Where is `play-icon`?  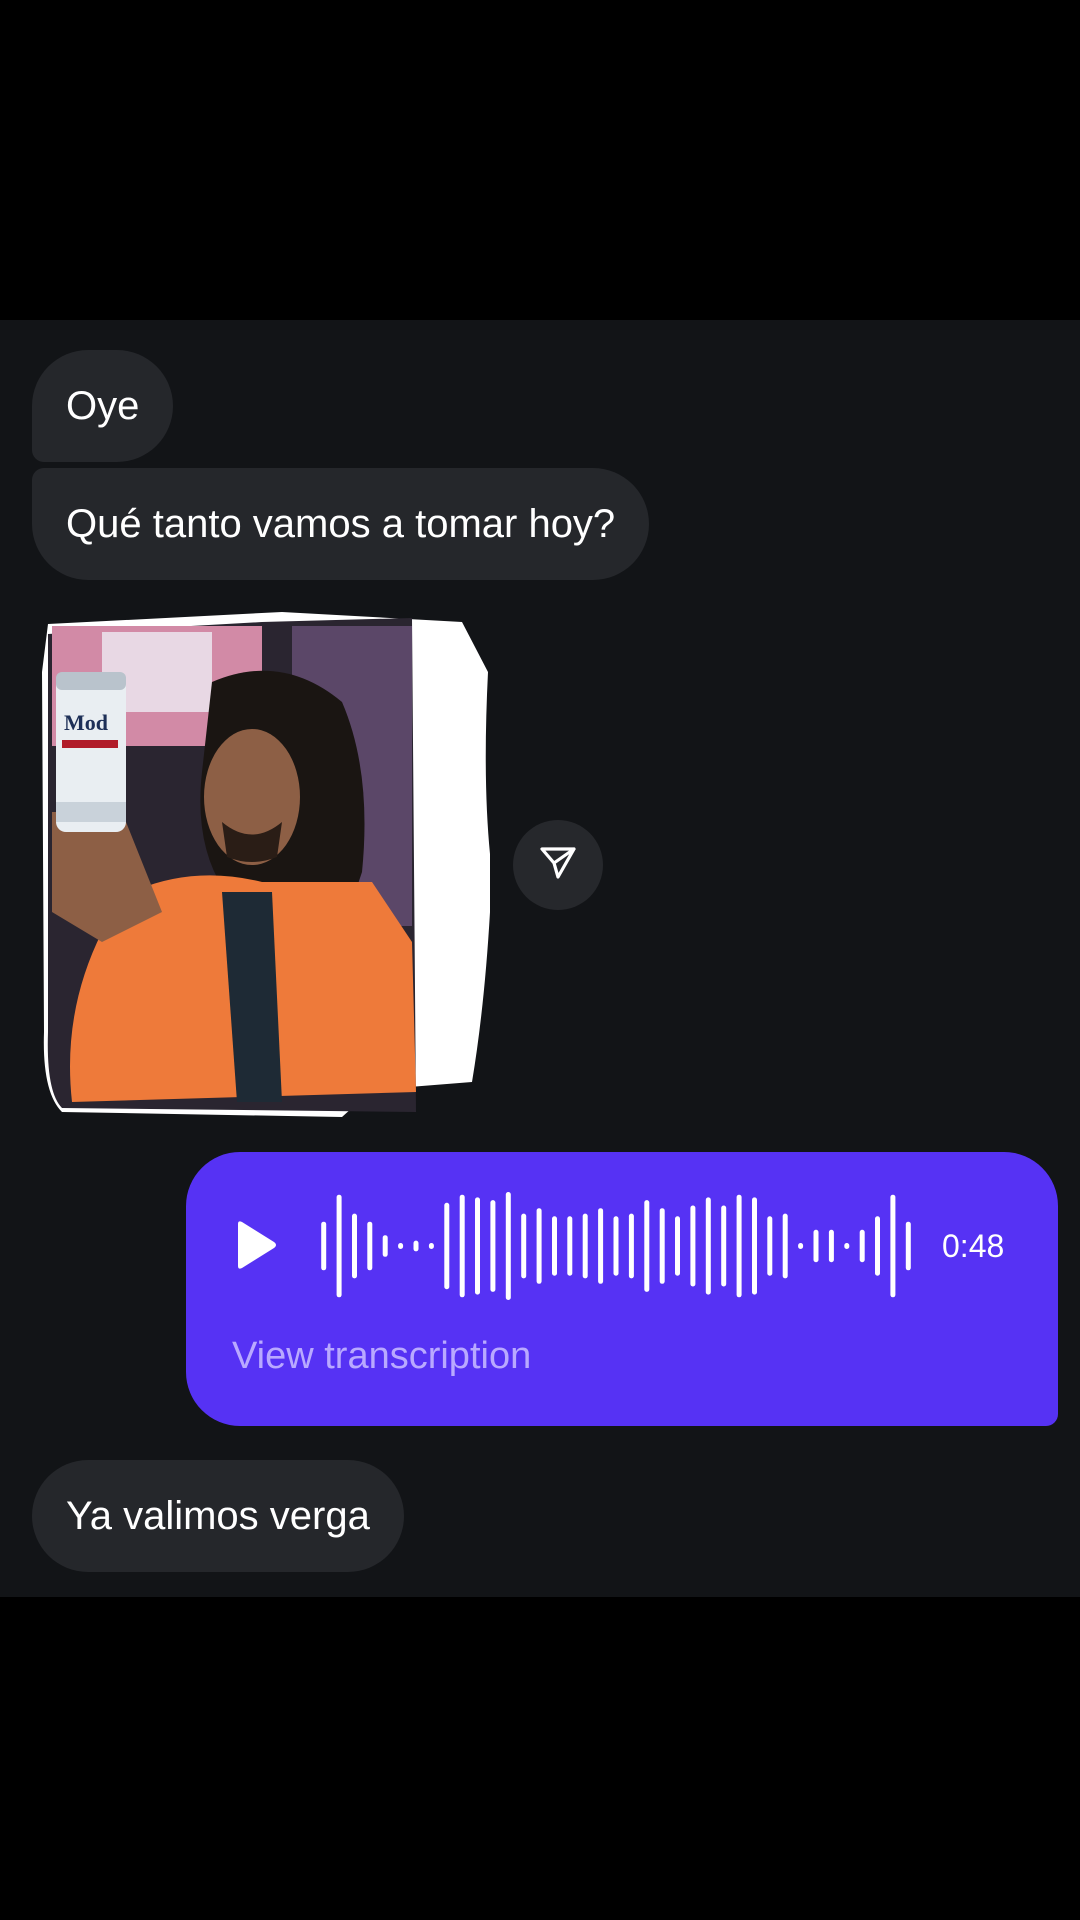
play-icon is located at coordinates (256, 1247).